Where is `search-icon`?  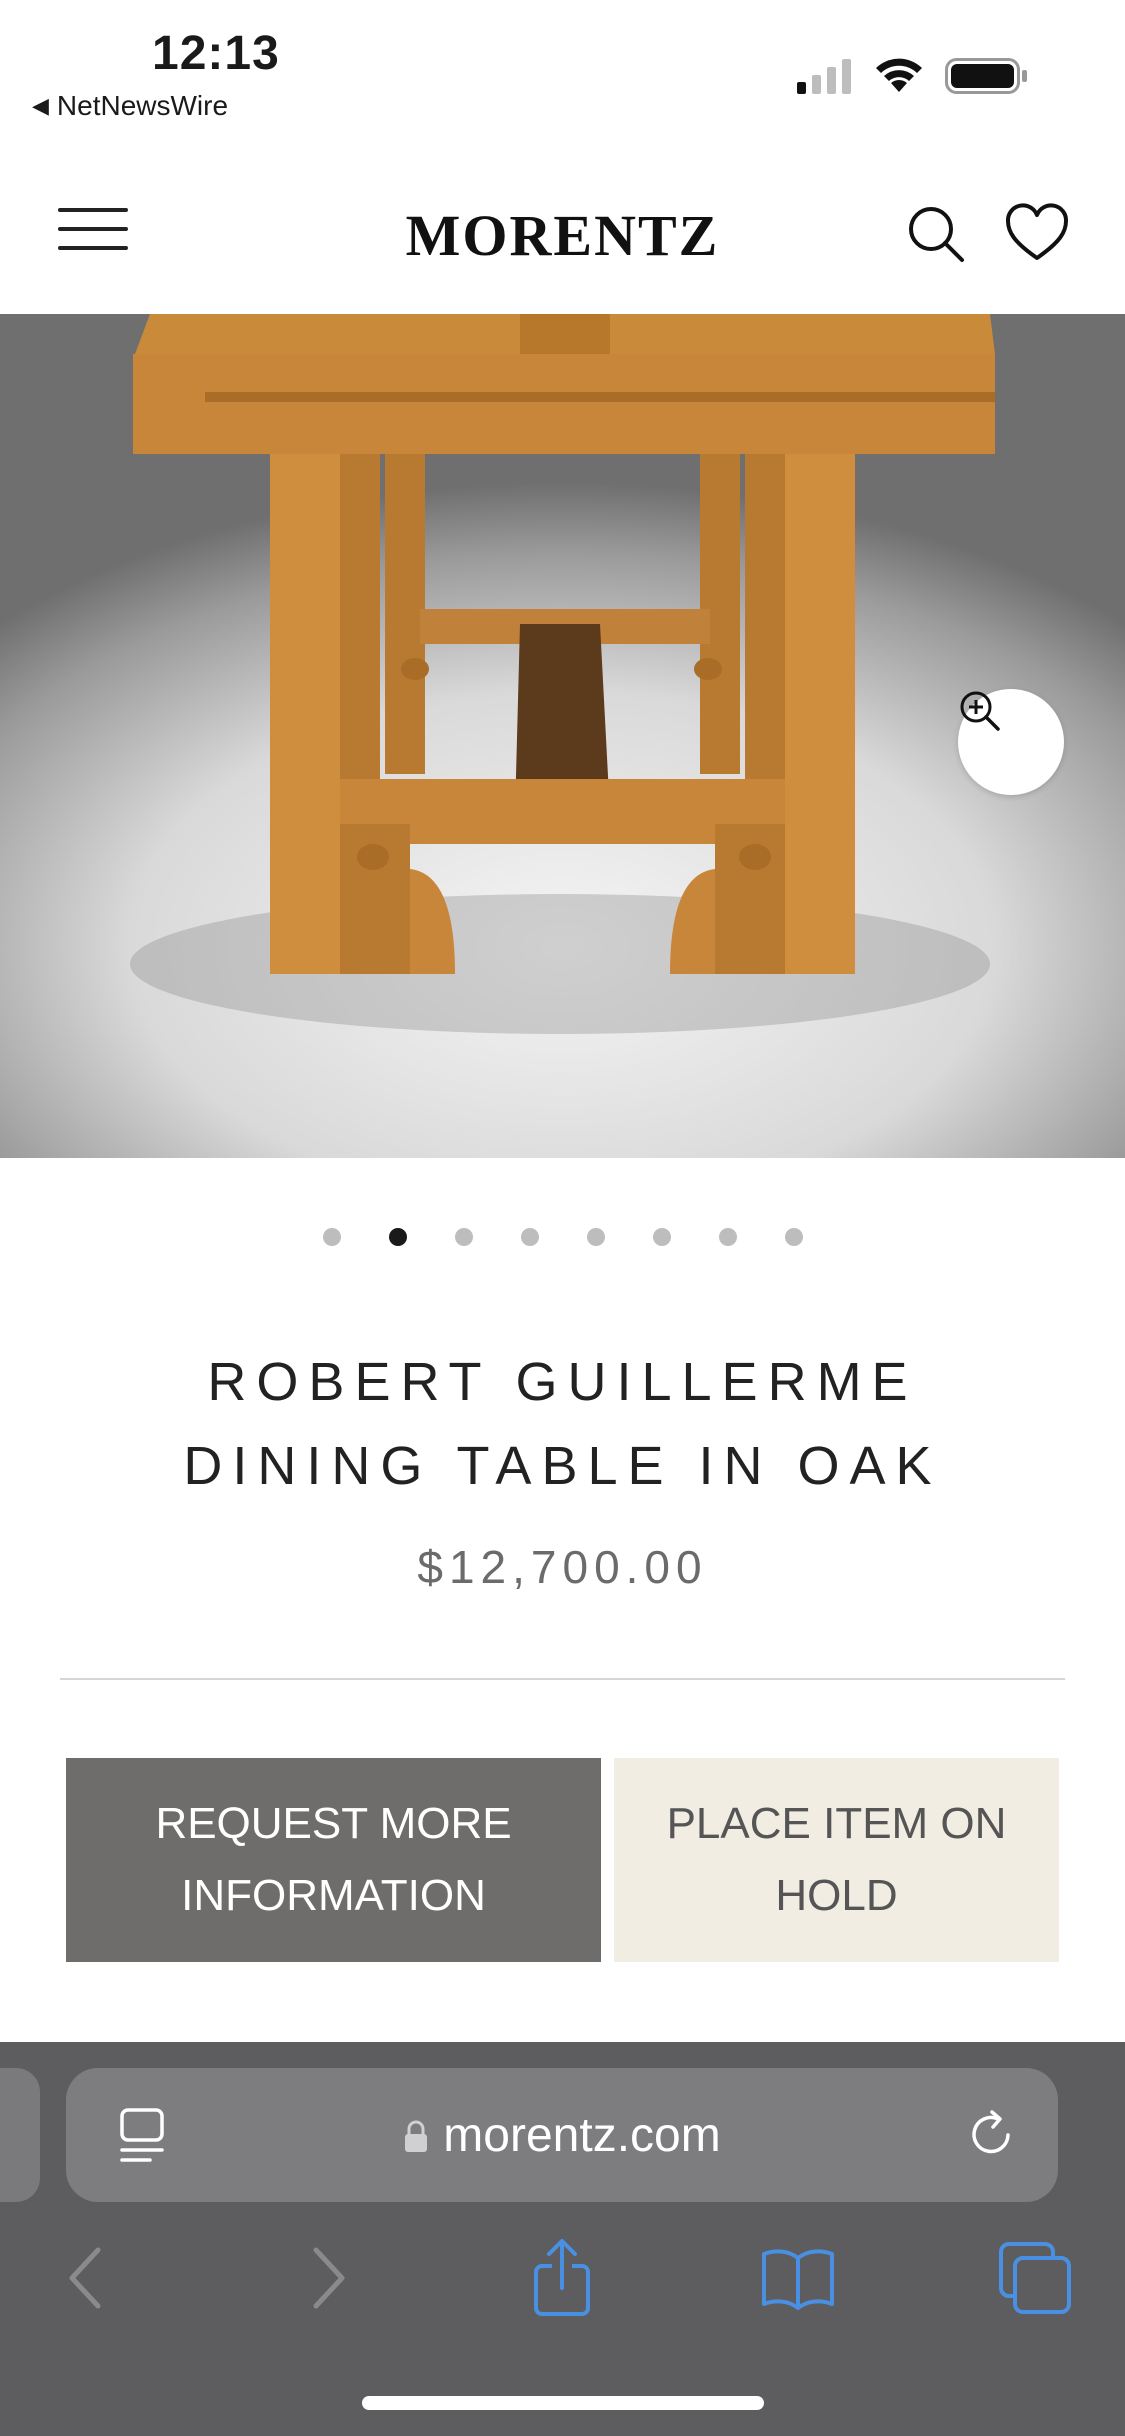 search-icon is located at coordinates (936, 234).